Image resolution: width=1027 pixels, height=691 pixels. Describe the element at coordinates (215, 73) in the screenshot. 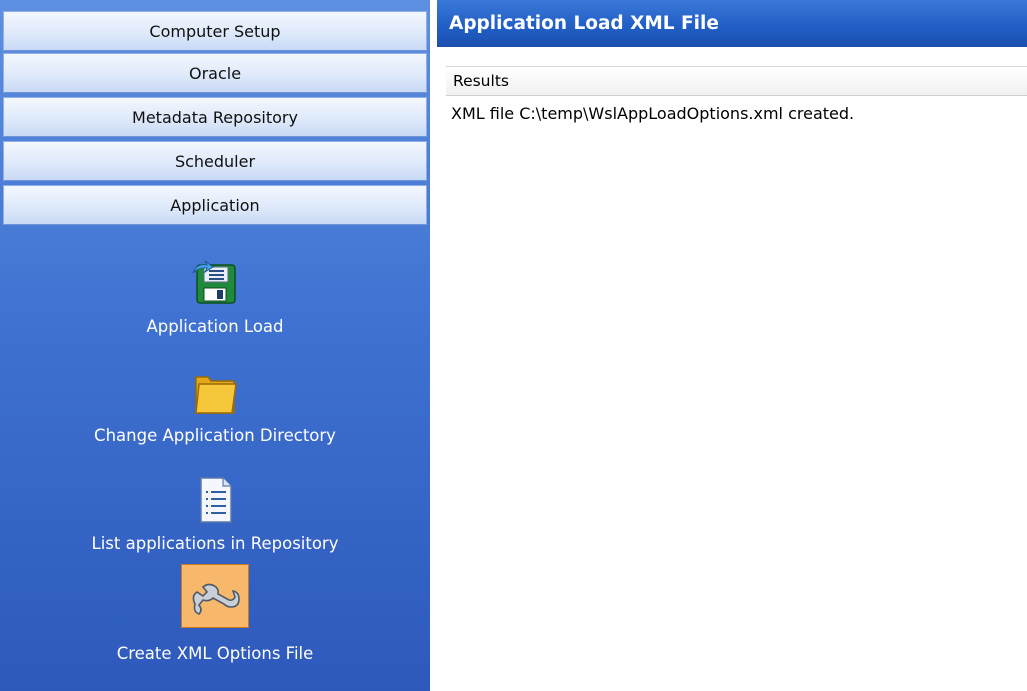

I see `nav-section-oracle: Oracle` at that location.